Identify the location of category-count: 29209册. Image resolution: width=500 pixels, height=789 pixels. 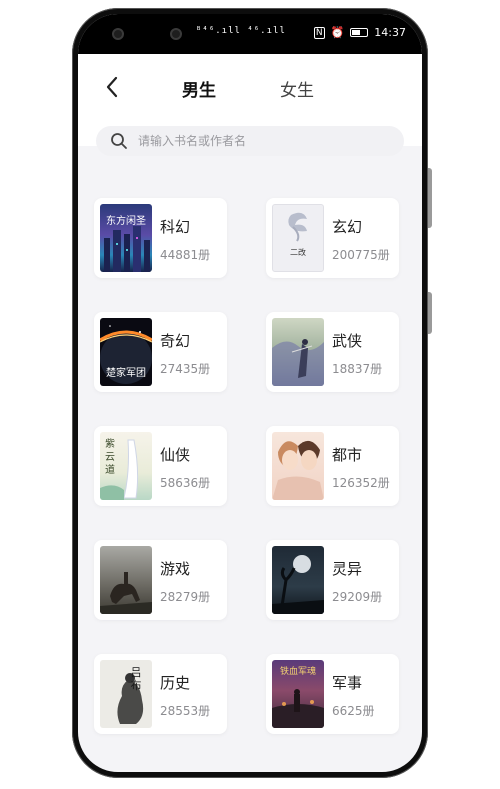
(357, 597).